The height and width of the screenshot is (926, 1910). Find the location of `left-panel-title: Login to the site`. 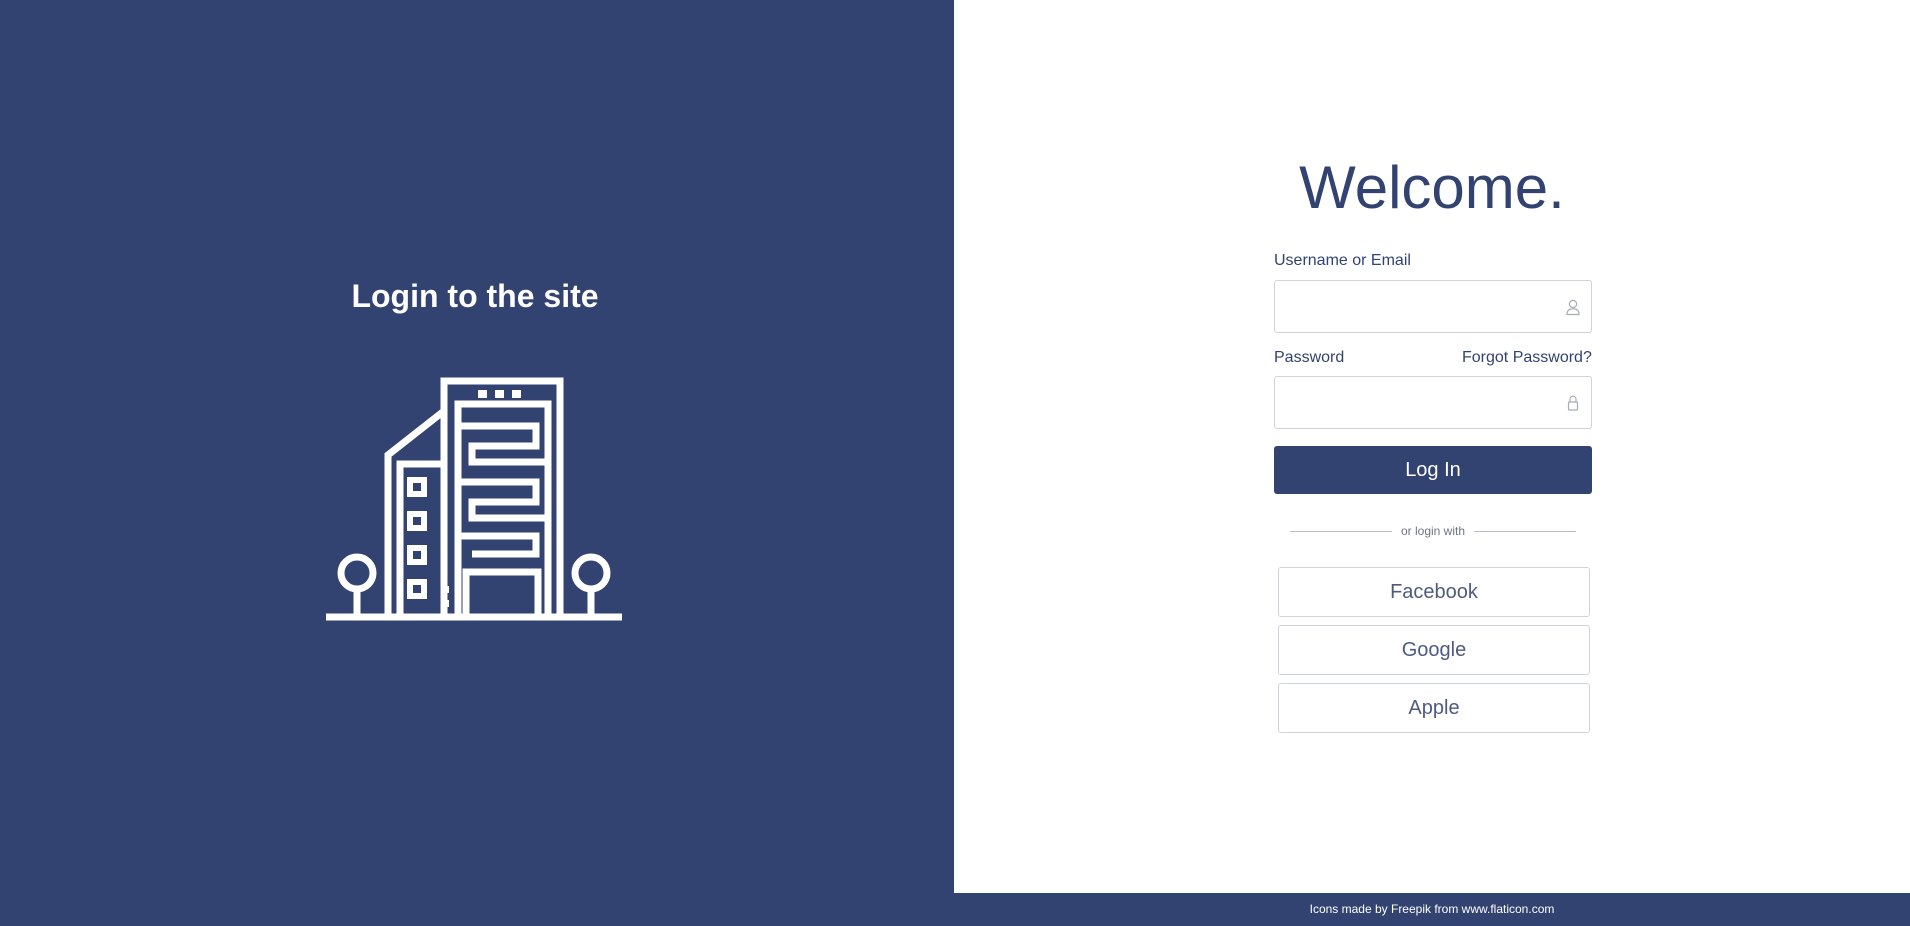

left-panel-title: Login to the site is located at coordinates (475, 296).